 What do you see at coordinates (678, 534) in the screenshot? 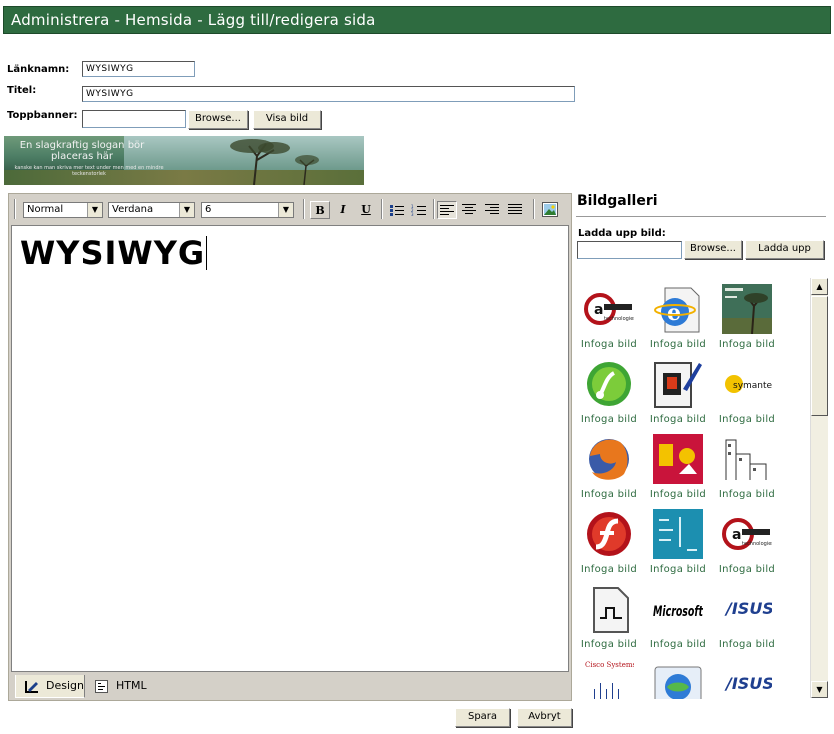
I see `teal-text-icon` at bounding box center [678, 534].